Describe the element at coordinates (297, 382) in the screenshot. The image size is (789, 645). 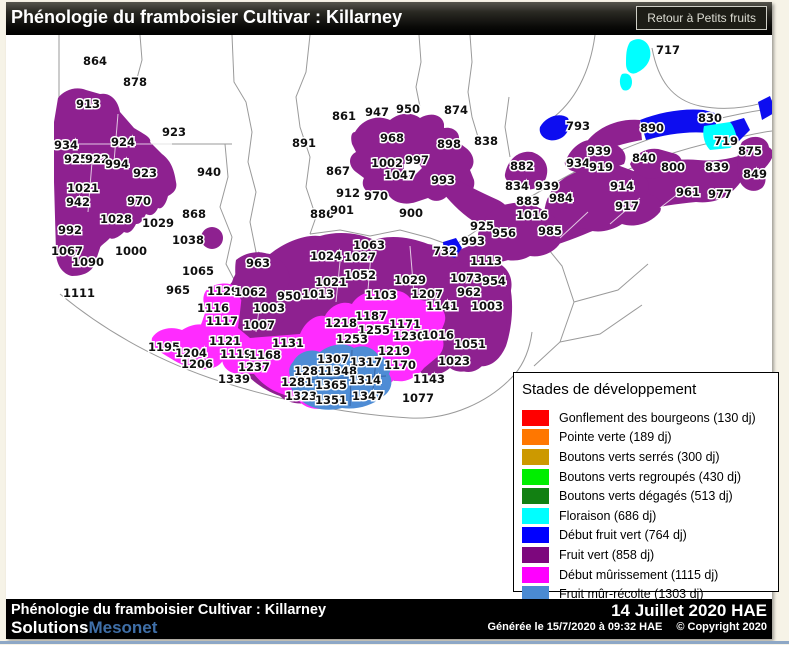
I see `station-value: 1281` at that location.